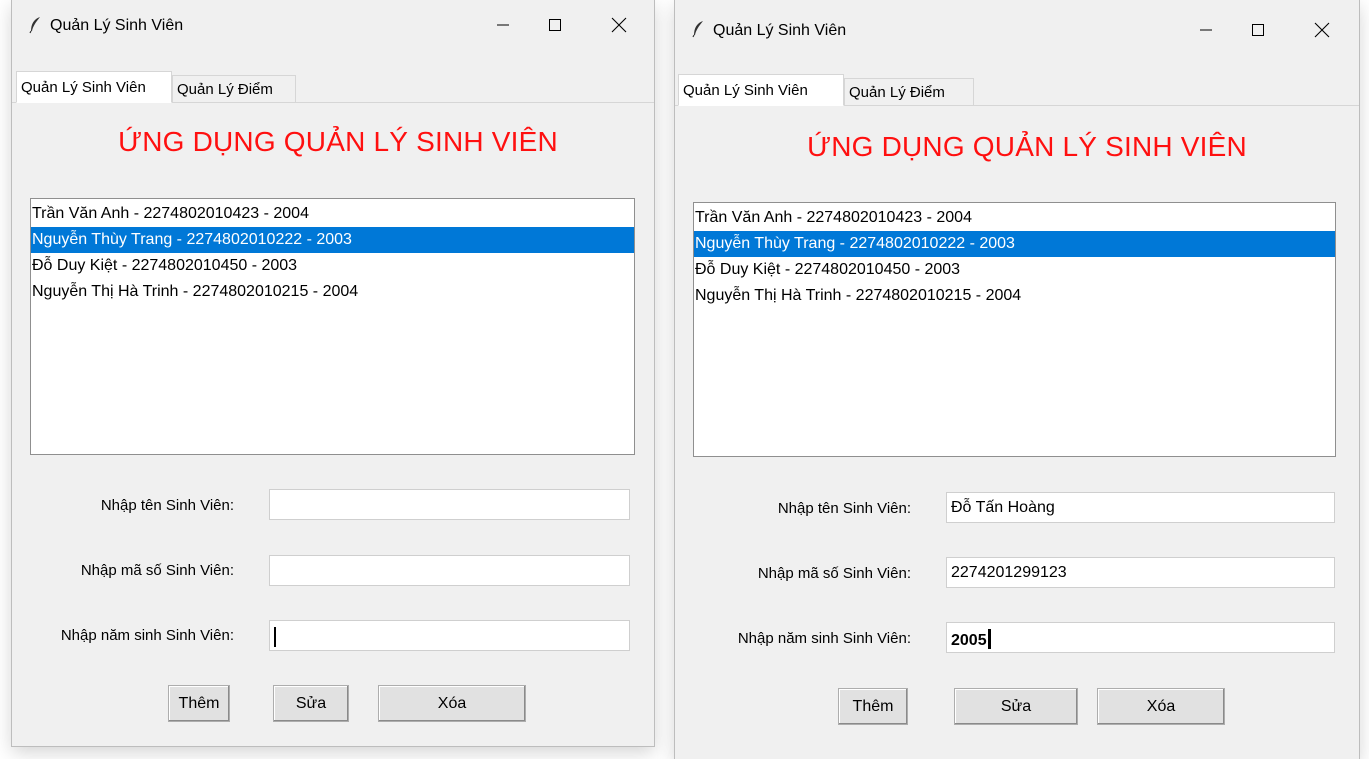 This screenshot has width=1369, height=759. Describe the element at coordinates (449, 504) in the screenshot. I see `name-input` at that location.